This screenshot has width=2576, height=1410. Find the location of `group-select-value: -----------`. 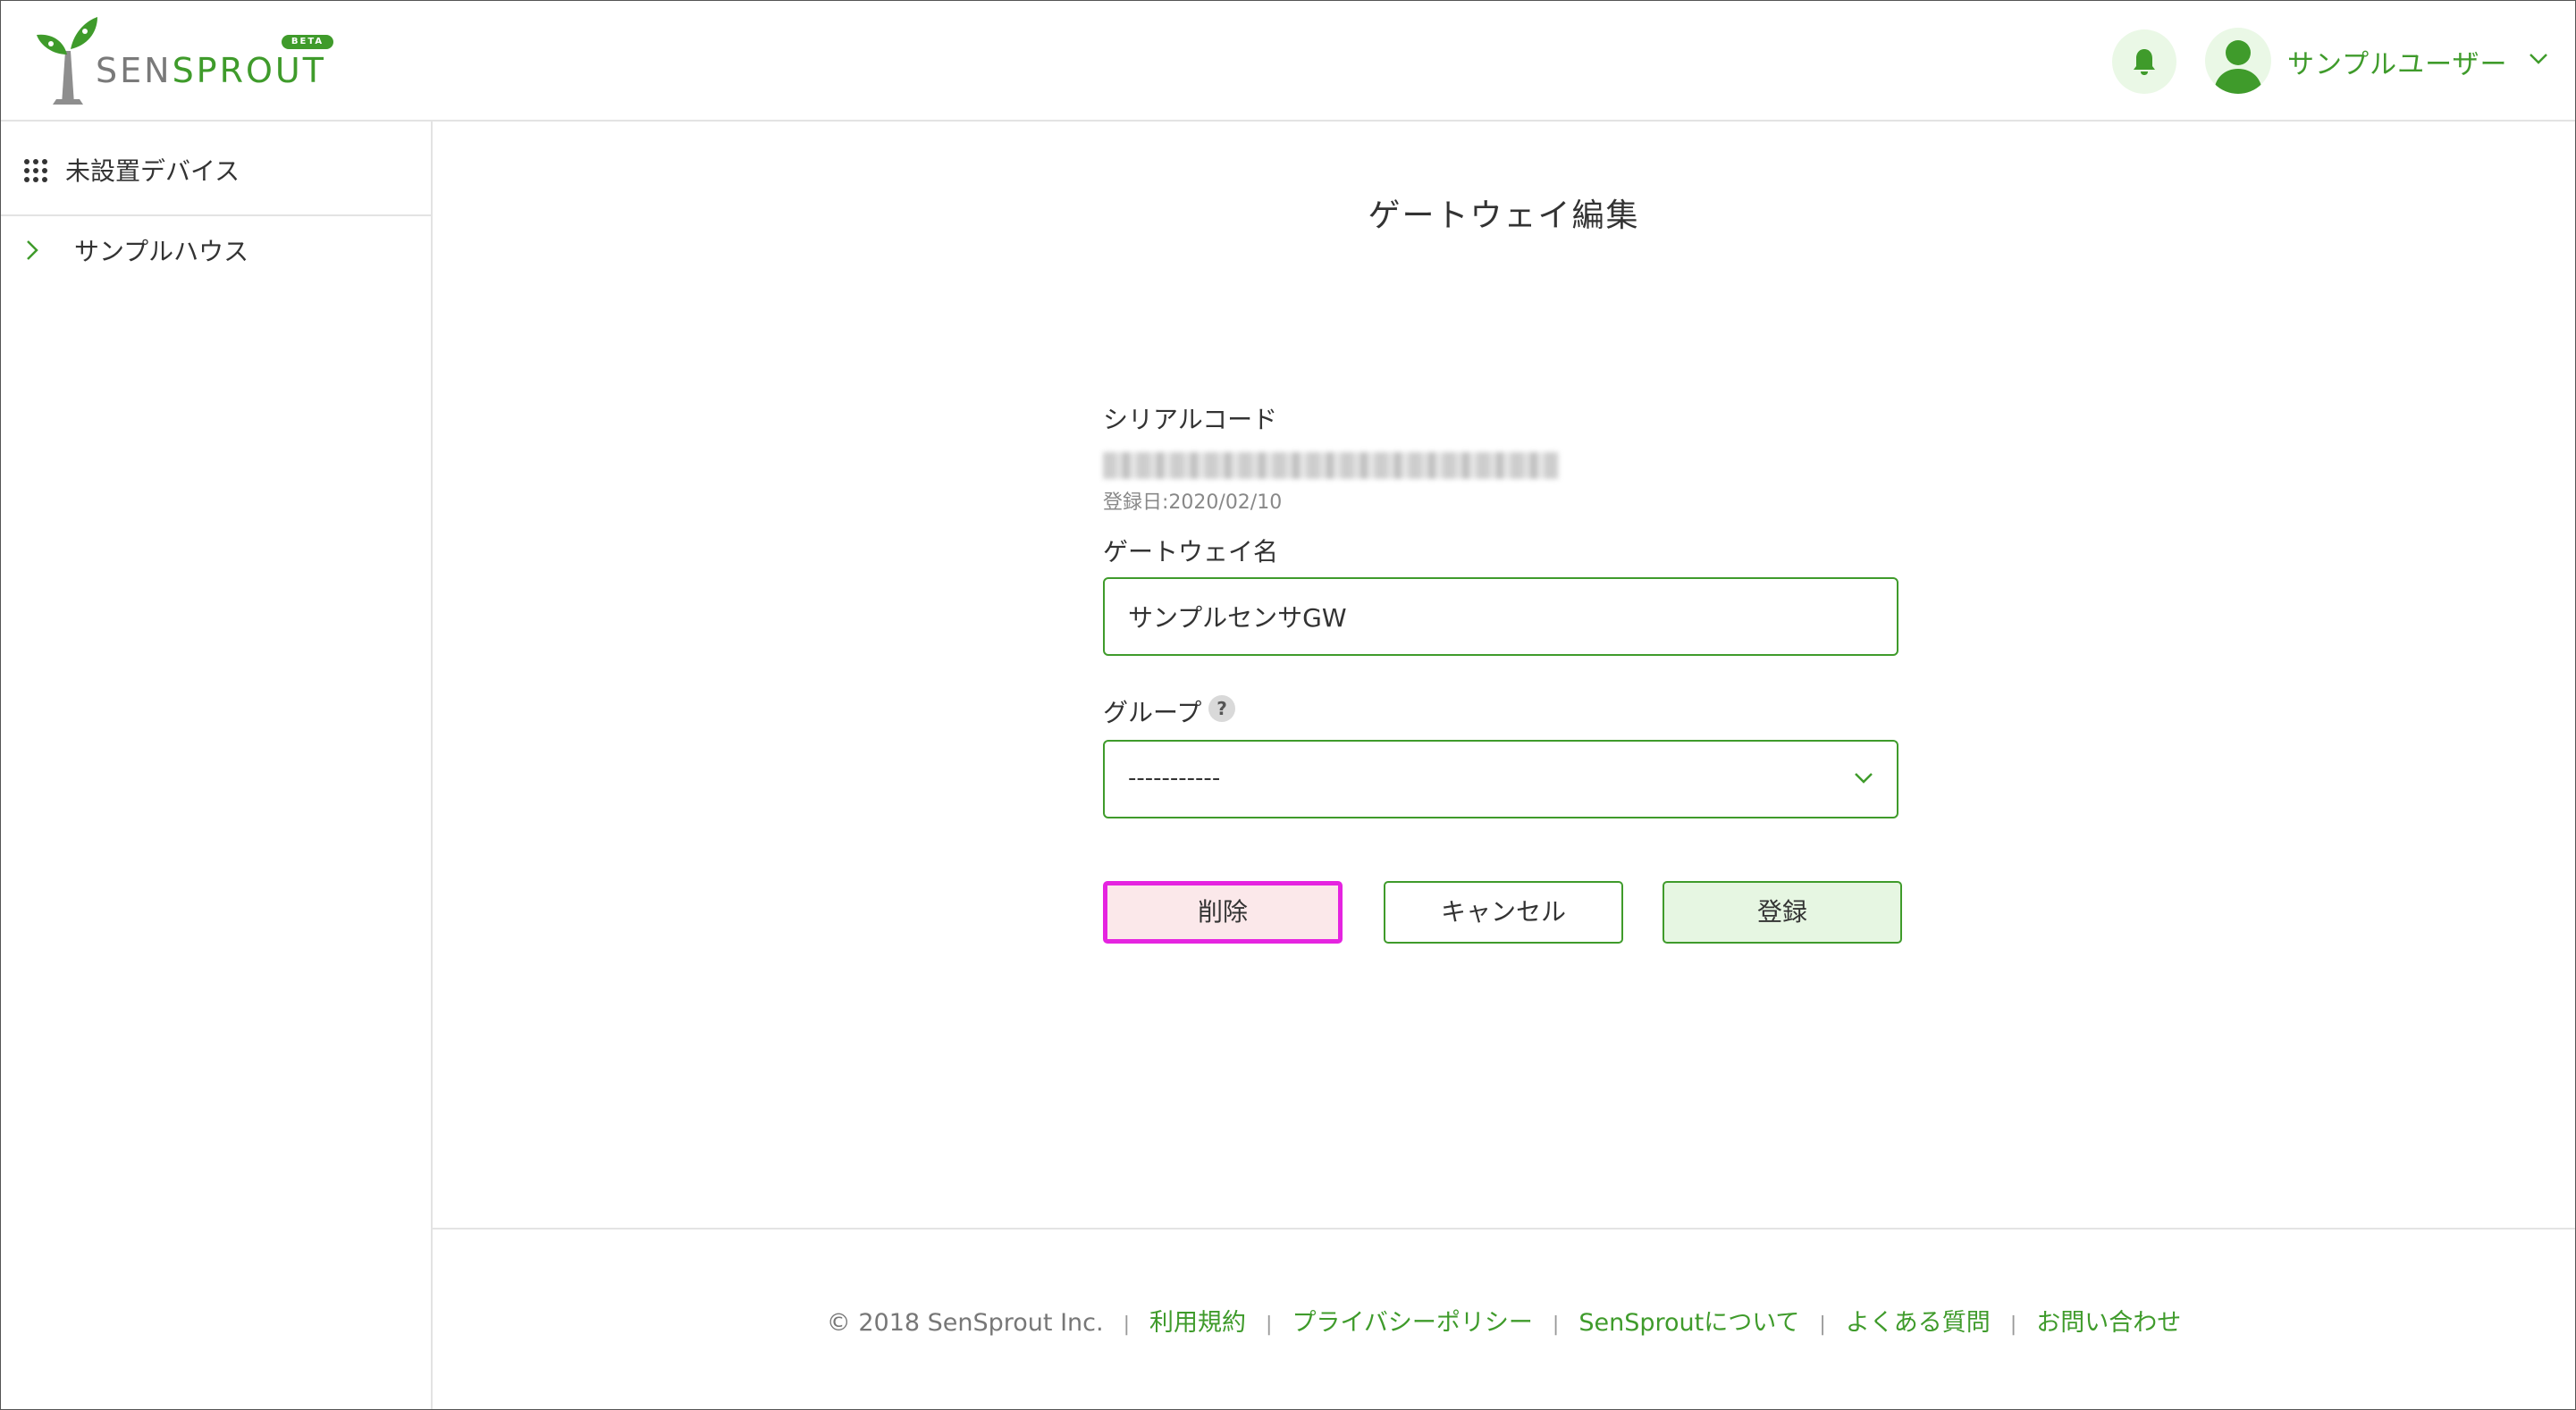

group-select-value: ----------- is located at coordinates (1174, 778).